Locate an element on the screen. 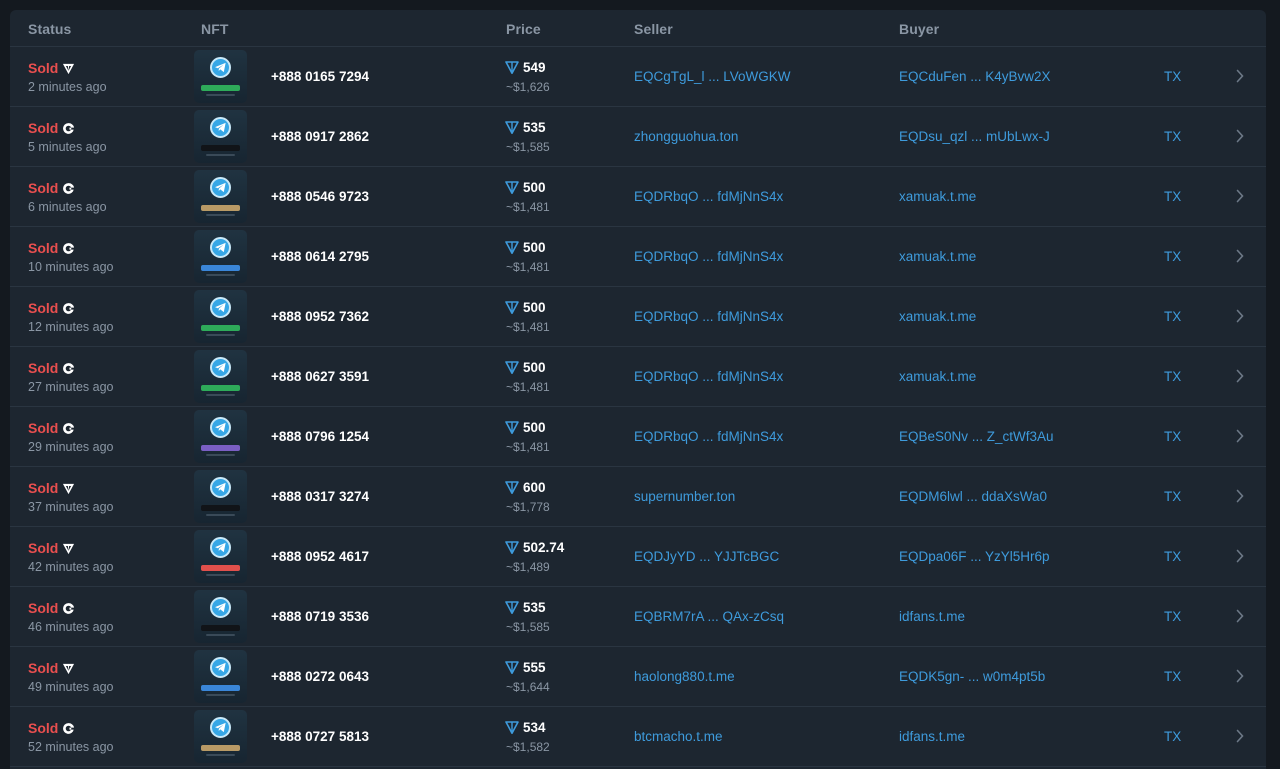 This screenshot has width=1280, height=769. price-cell: 535 is located at coordinates (525, 127).